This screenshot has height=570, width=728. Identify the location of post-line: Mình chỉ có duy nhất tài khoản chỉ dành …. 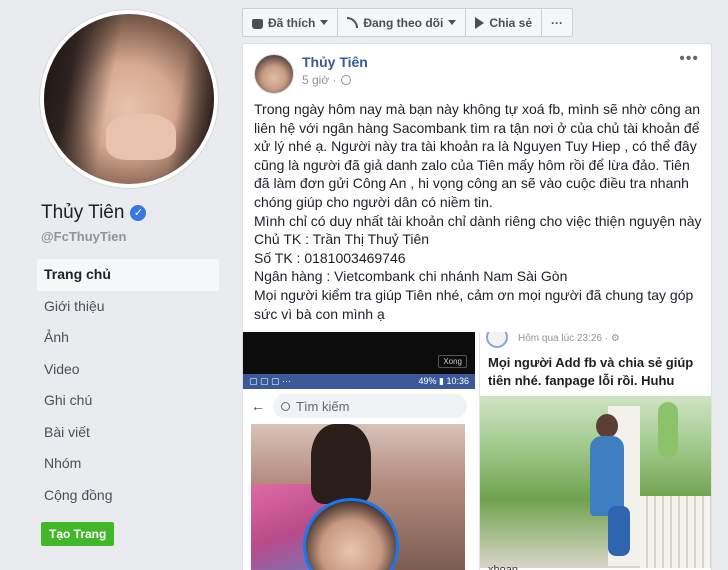
(478, 220).